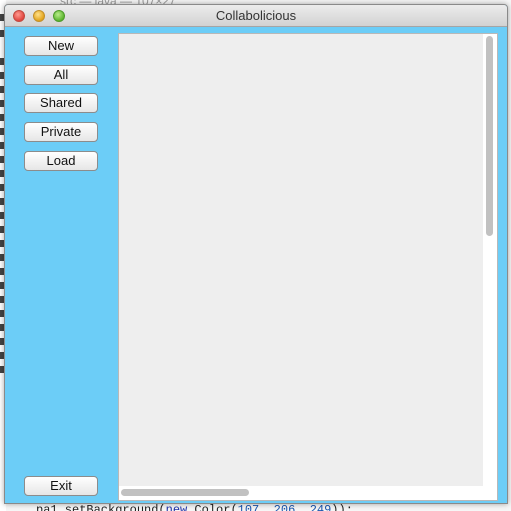 Image resolution: width=511 pixels, height=511 pixels. I want to click on private-button: Private, so click(61, 132).